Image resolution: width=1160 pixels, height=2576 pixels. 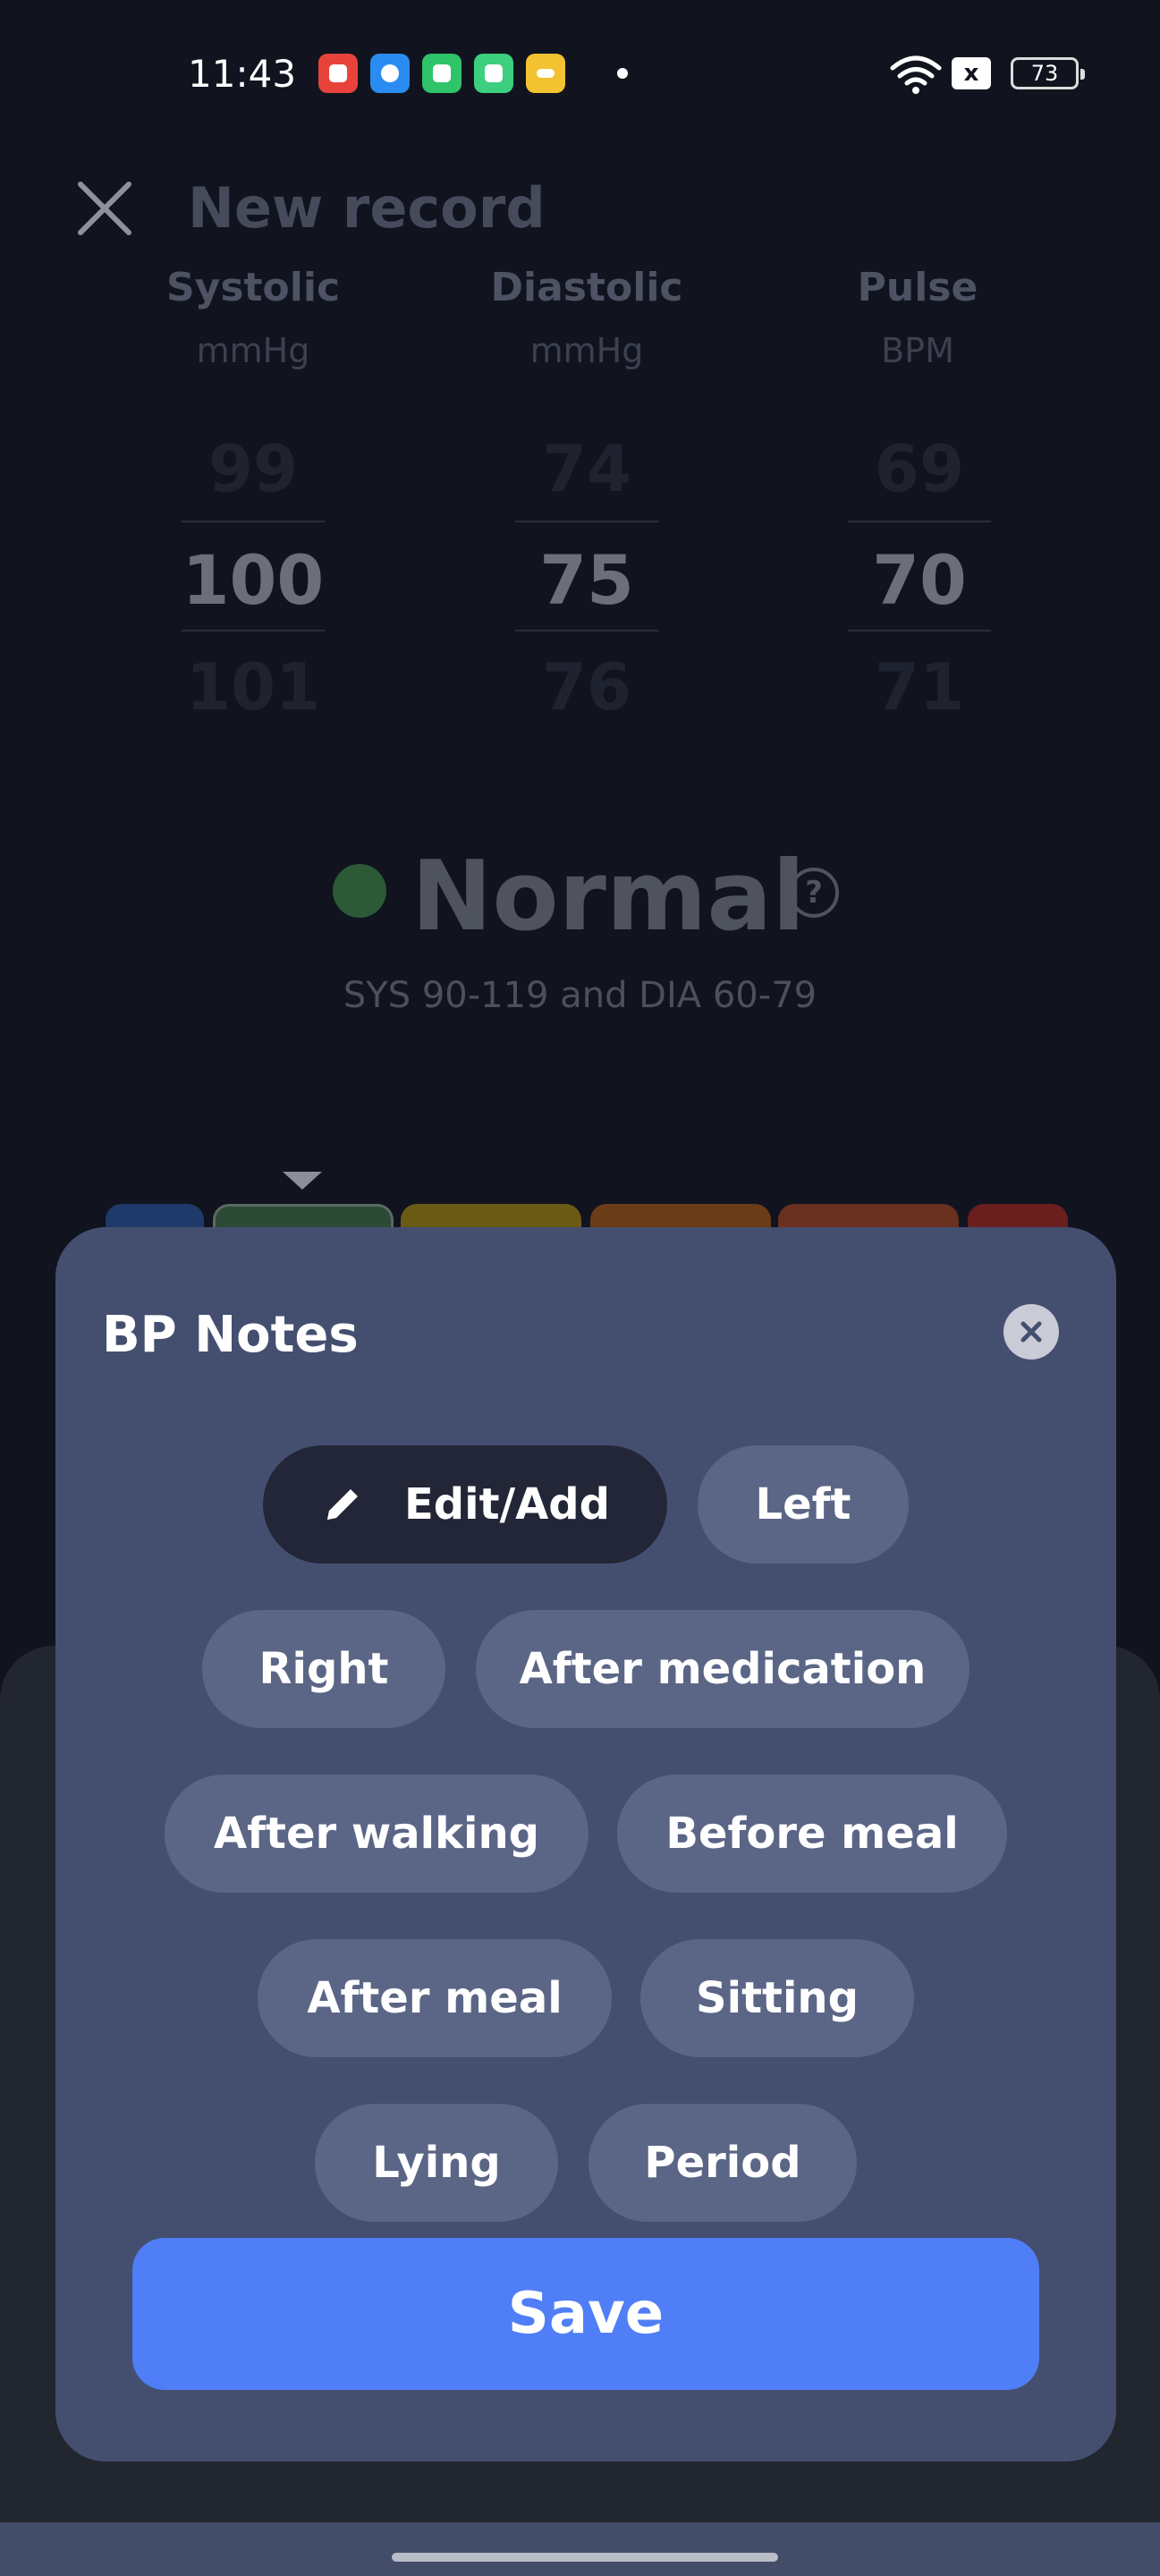 What do you see at coordinates (586, 350) in the screenshot?
I see `diastolic-unit: mmHg` at bounding box center [586, 350].